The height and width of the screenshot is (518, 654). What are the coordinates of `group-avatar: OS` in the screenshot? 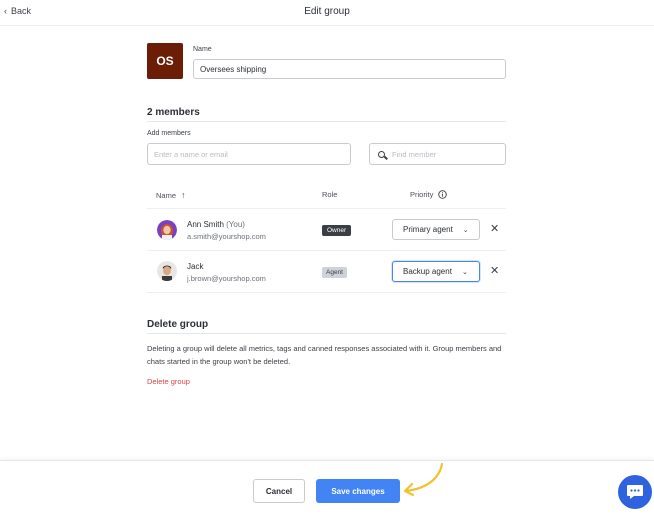 It's located at (165, 61).